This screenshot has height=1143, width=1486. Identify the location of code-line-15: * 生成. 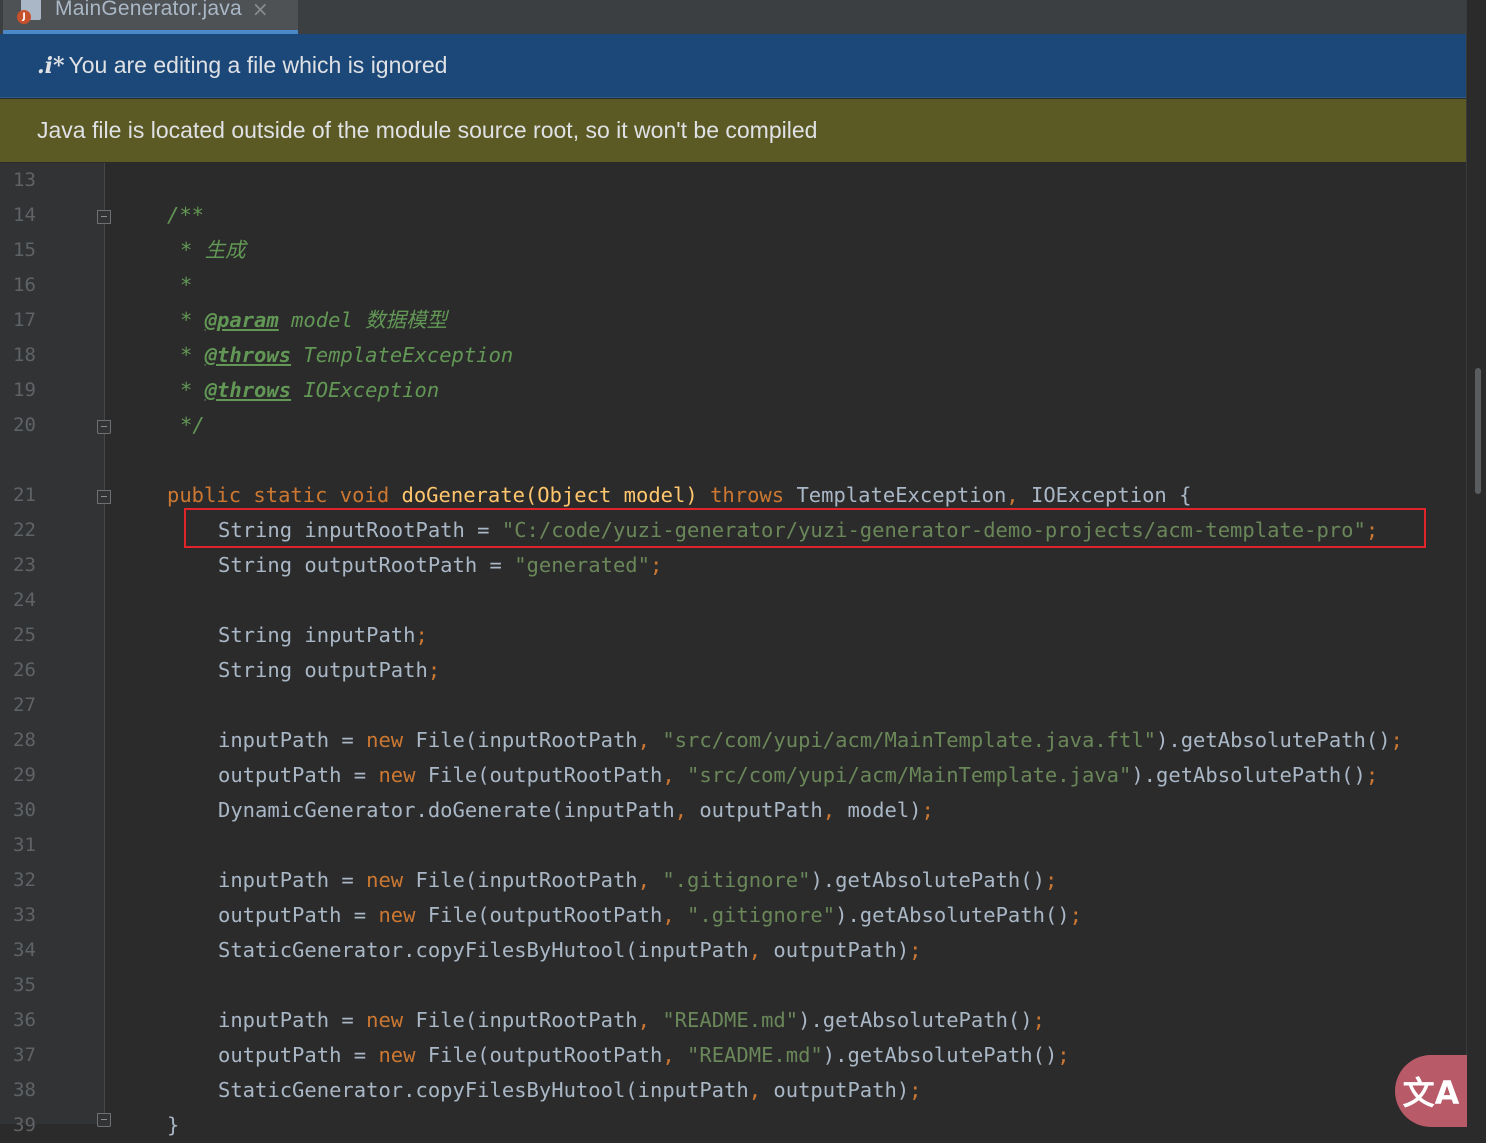
(213, 250).